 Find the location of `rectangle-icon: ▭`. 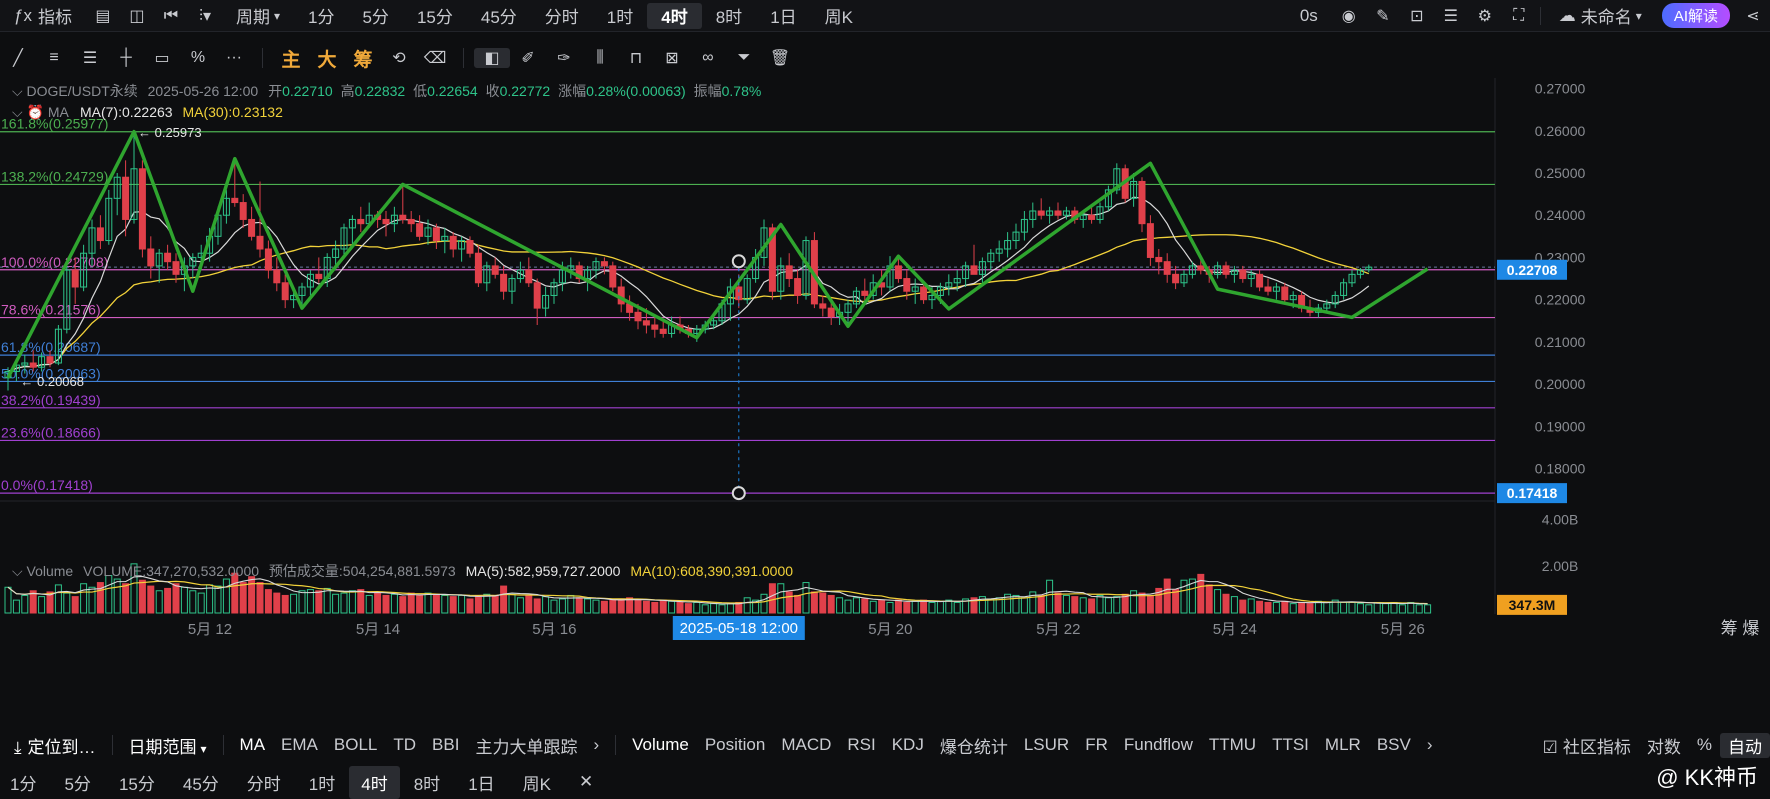

rectangle-icon: ▭ is located at coordinates (162, 58).